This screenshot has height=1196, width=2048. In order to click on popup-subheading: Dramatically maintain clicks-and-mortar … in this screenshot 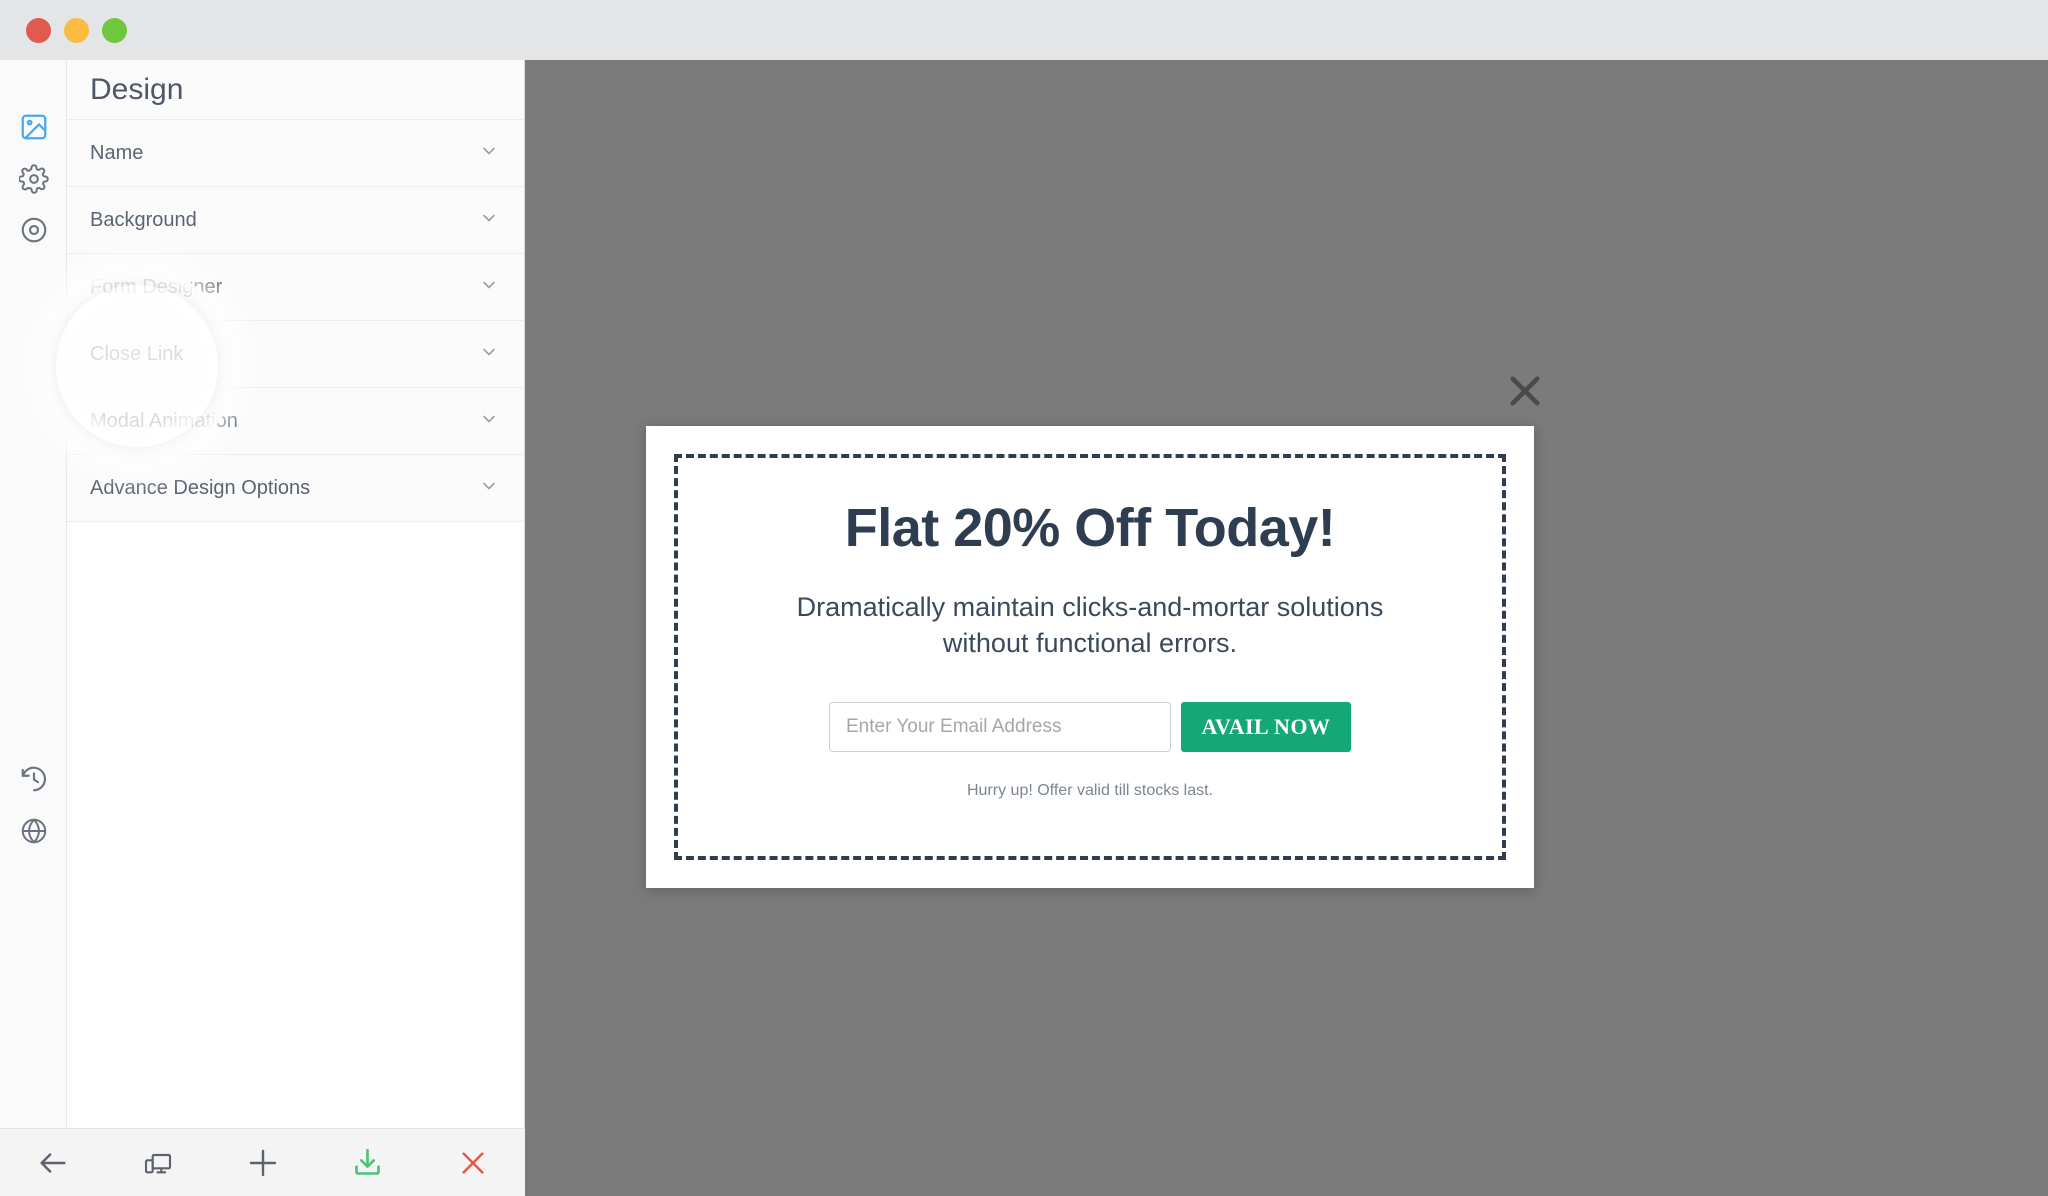, I will do `click(1090, 625)`.